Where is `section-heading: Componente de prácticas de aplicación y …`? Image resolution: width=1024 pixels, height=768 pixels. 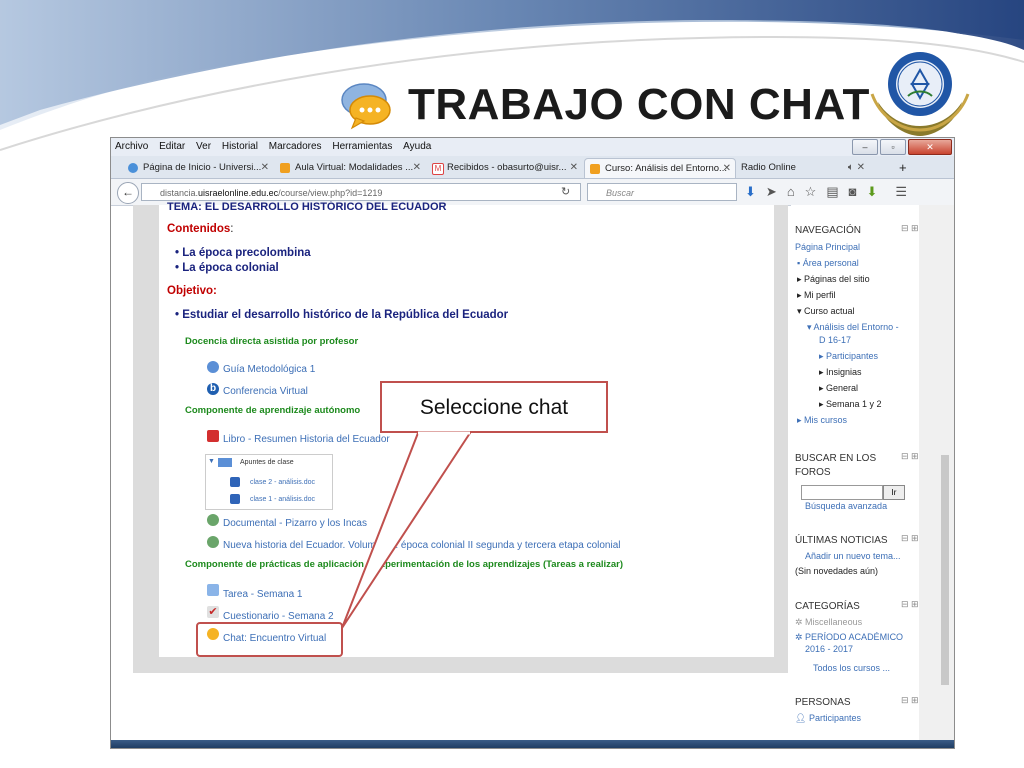
section-heading: Componente de prácticas de aplicación y … is located at coordinates (404, 564).